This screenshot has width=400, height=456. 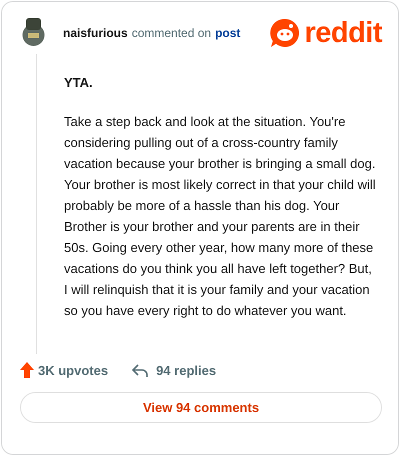 What do you see at coordinates (227, 33) in the screenshot?
I see `post-link: post` at bounding box center [227, 33].